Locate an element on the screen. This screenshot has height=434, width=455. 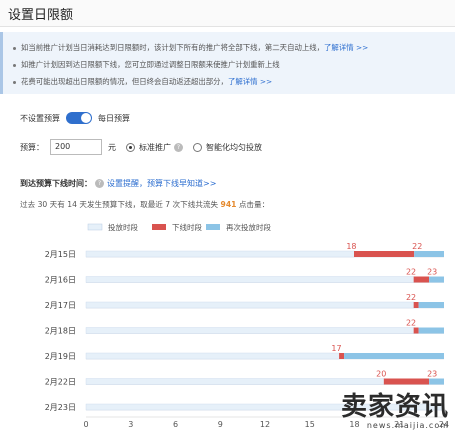
x-tick-label: 9 is located at coordinates (220, 424).